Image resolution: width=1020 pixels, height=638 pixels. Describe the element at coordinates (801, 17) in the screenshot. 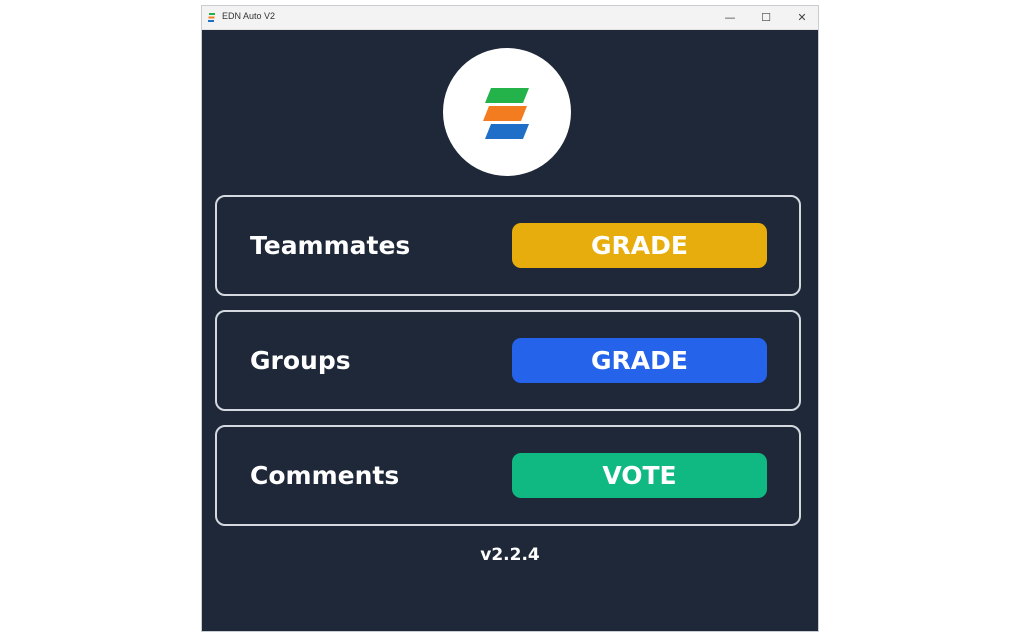

I see `close-button: ✕` at that location.